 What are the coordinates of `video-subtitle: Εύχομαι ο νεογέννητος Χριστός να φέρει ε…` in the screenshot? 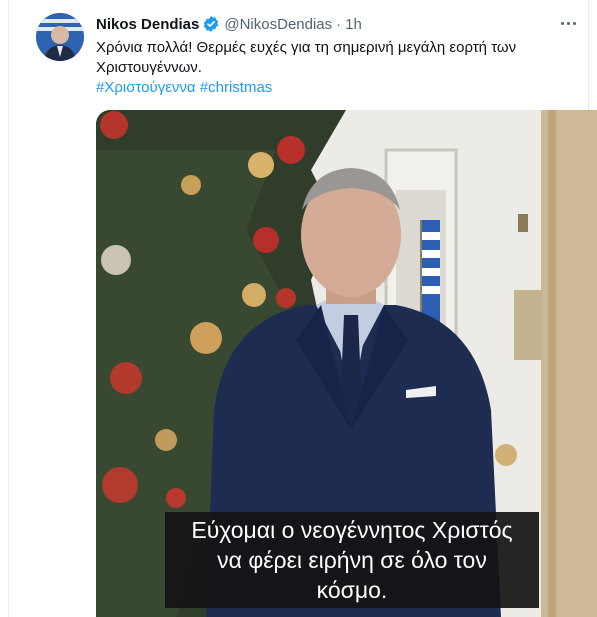 It's located at (352, 560).